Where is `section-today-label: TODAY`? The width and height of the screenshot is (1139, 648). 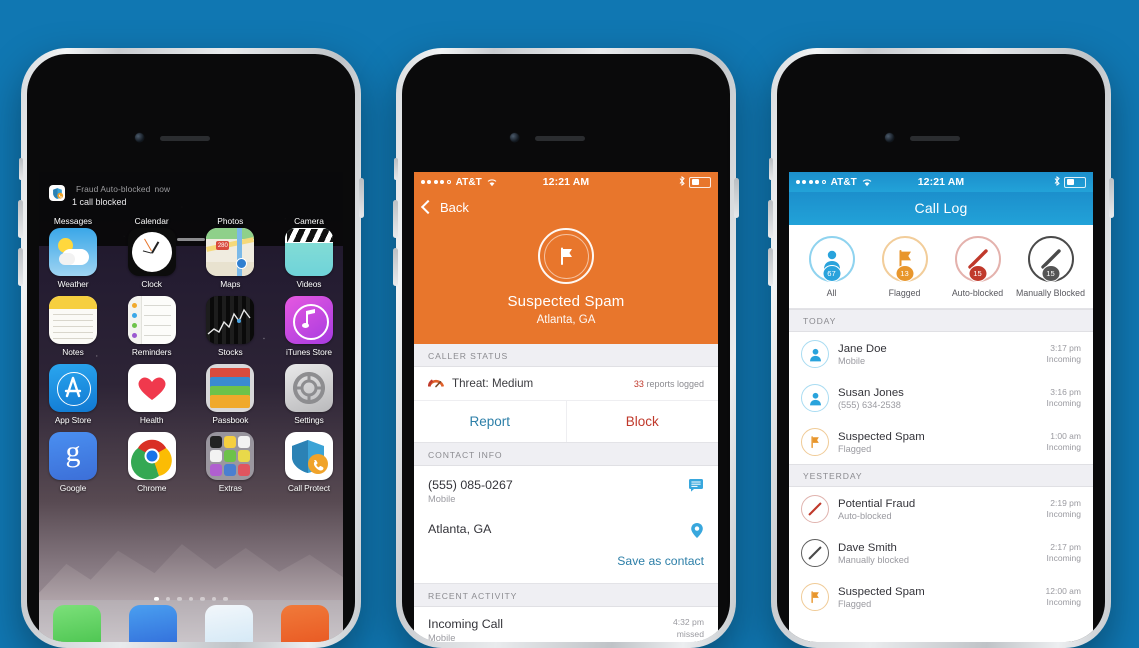
section-today-label: TODAY is located at coordinates (941, 321).